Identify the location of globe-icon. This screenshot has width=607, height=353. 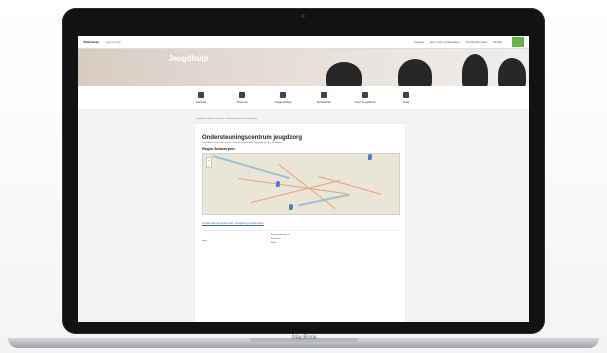
(242, 94).